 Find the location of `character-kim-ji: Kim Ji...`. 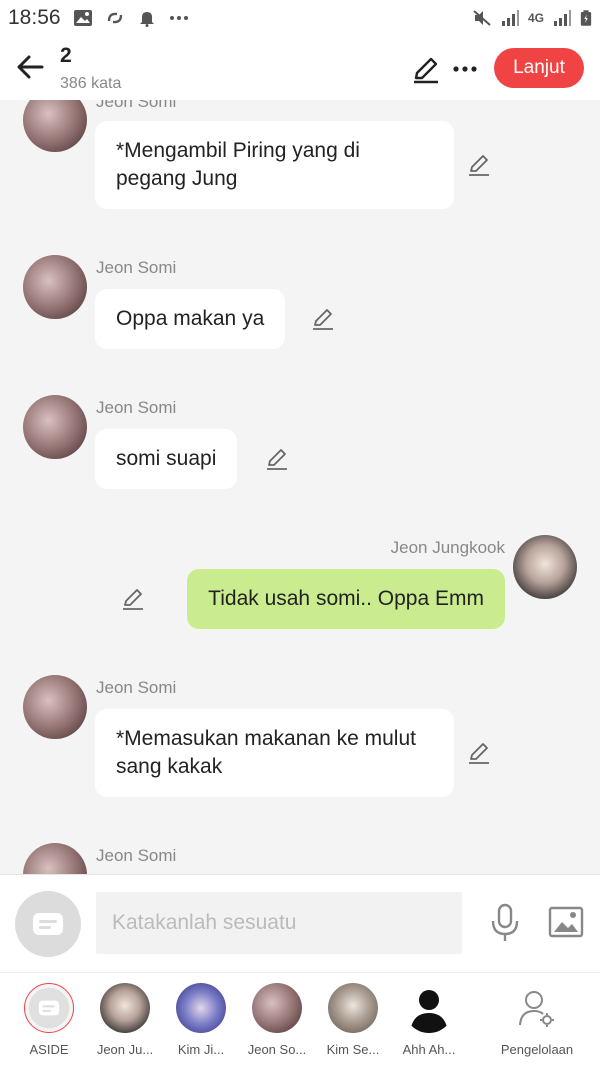

character-kim-ji: Kim Ji... is located at coordinates (201, 1020).